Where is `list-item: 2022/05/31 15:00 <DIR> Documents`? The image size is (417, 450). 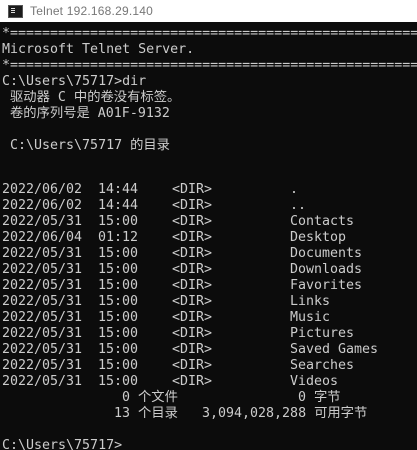 list-item: 2022/05/31 15:00 <DIR> Documents is located at coordinates (209, 254).